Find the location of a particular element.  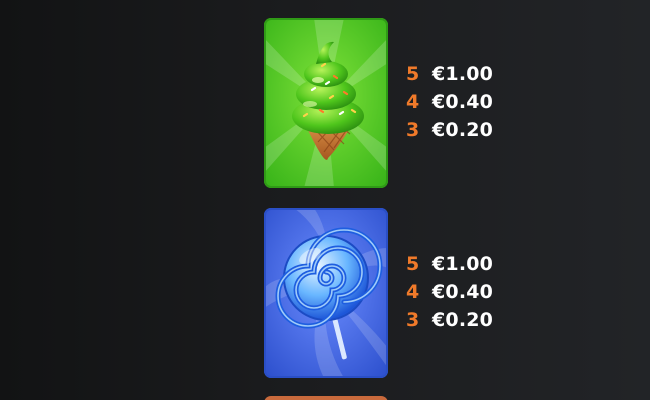

next-symbol-card is located at coordinates (326, 398).